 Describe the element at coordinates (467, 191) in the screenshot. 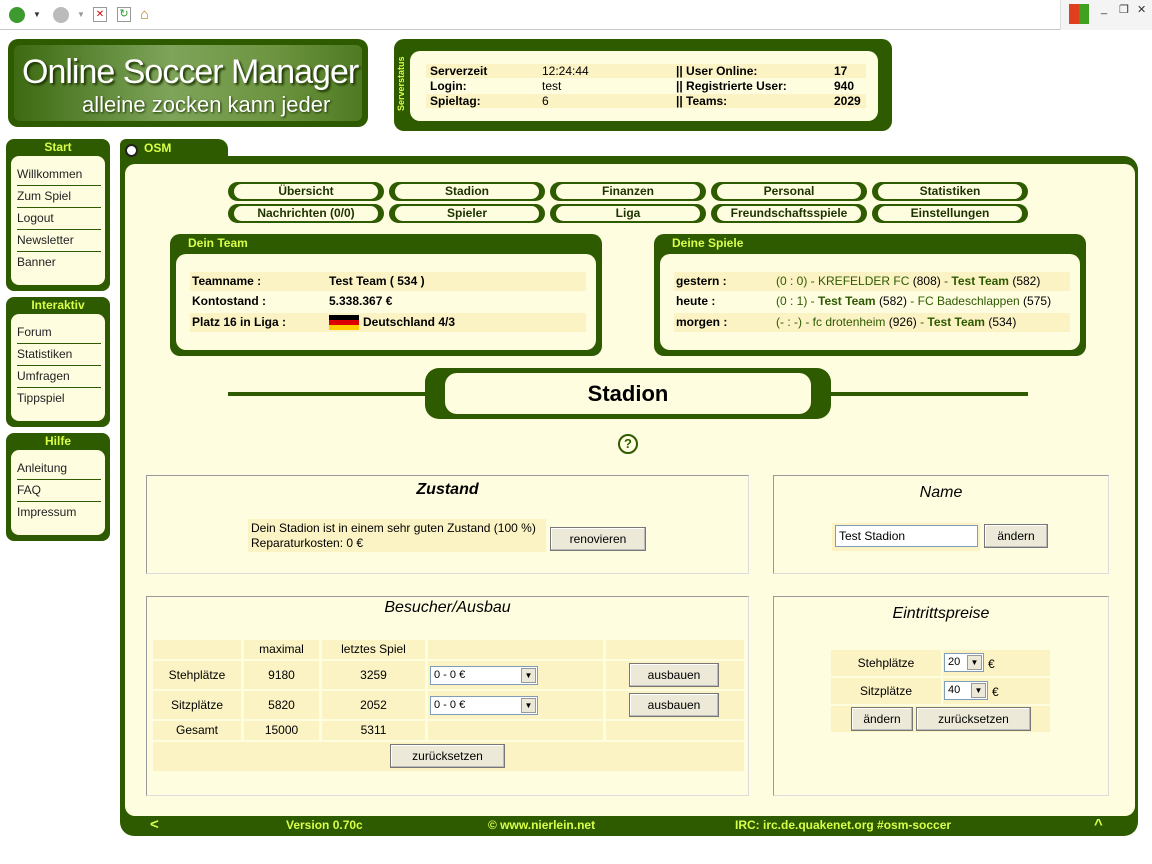

I see `nav-stadion: Stadion` at that location.